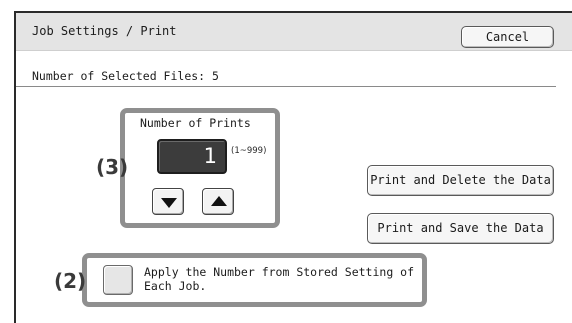 This screenshot has width=572, height=323. What do you see at coordinates (195, 123) in the screenshot?
I see `number-of-prints-label: Number of Prints` at bounding box center [195, 123].